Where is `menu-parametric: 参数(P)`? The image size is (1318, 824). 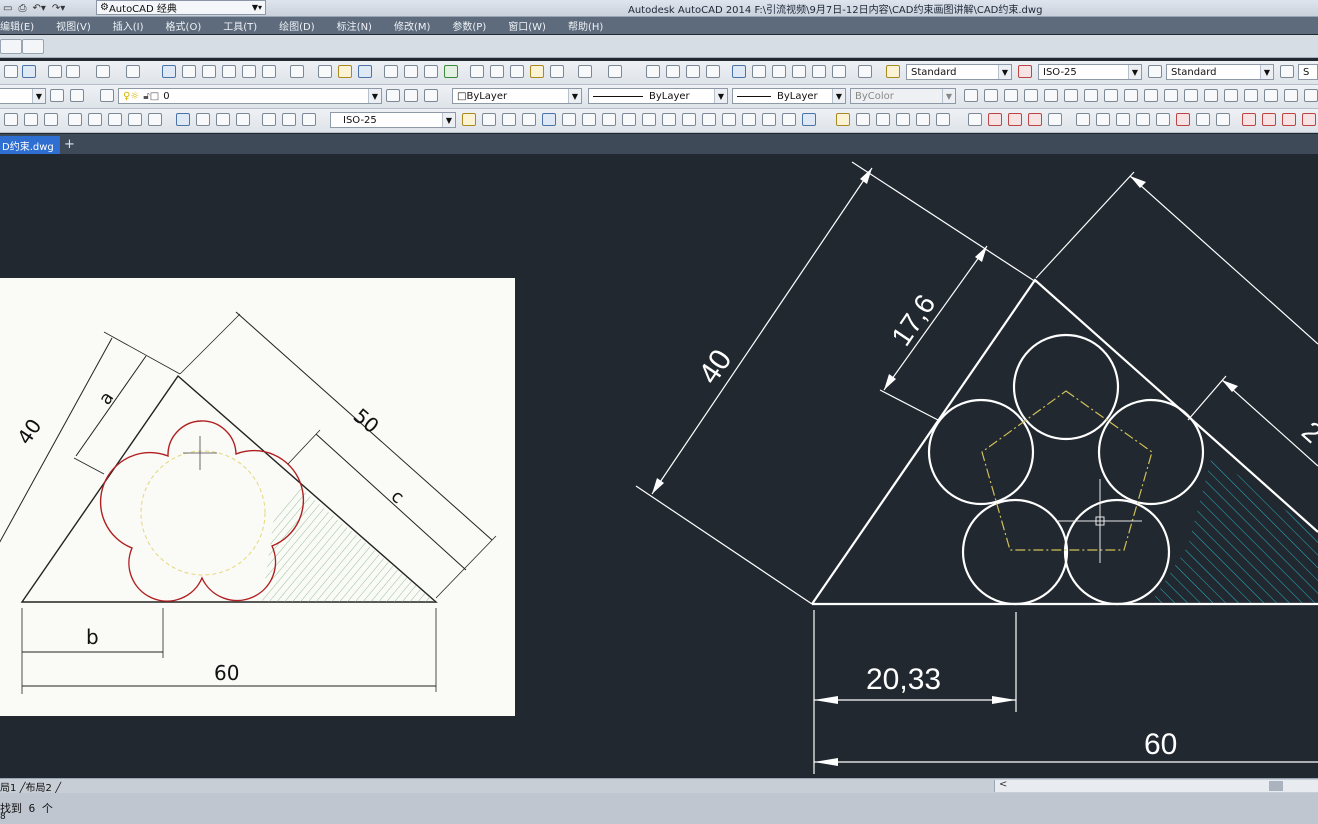 menu-parametric: 参数(P) is located at coordinates (469, 25).